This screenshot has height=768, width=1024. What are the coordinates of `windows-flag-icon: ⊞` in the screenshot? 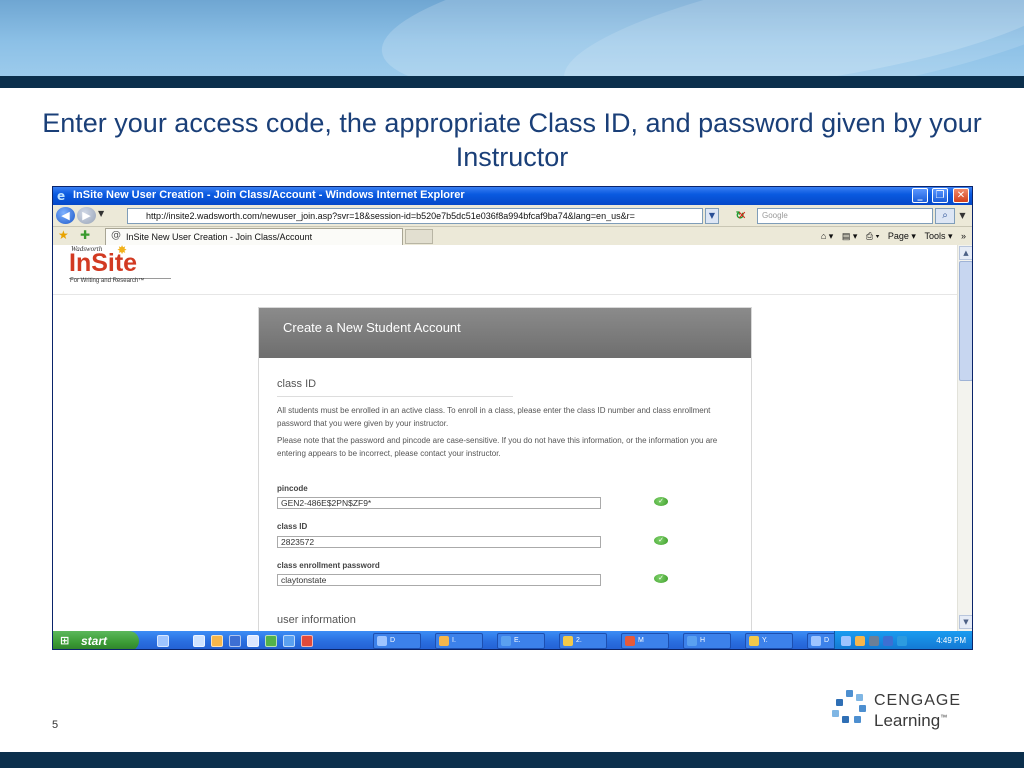 It's located at (65, 640).